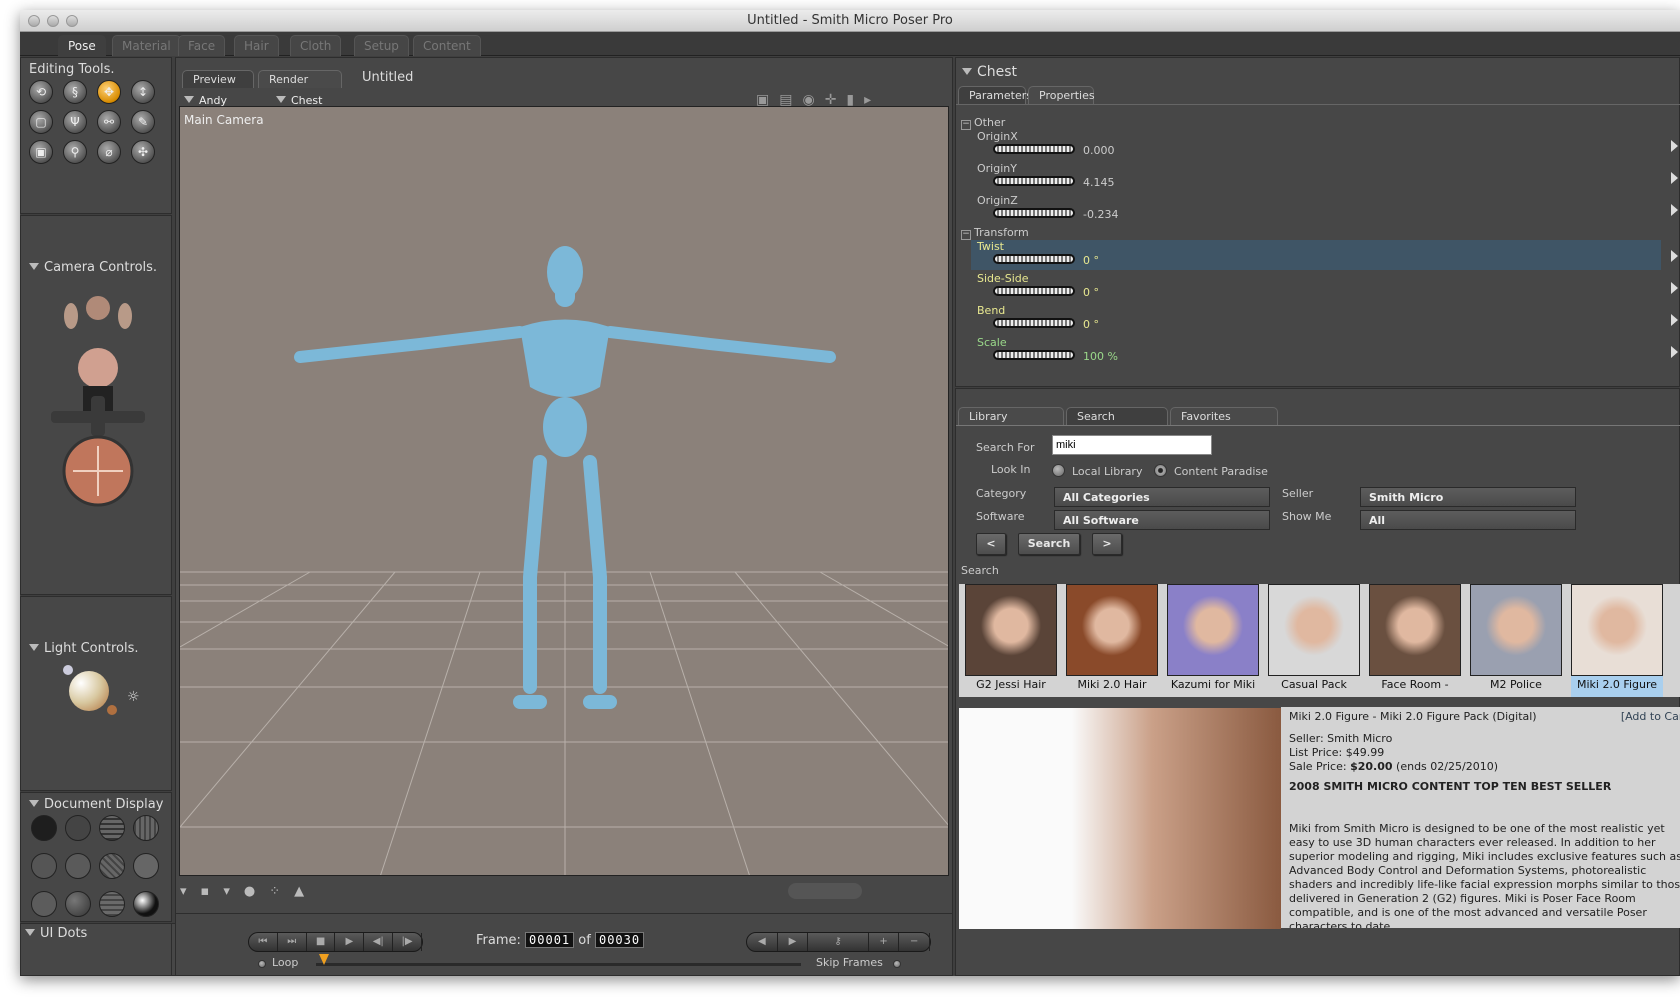 The height and width of the screenshot is (1006, 1680). Describe the element at coordinates (1316, 145) in the screenshot. I see `param-row: OriginX 0.000` at that location.